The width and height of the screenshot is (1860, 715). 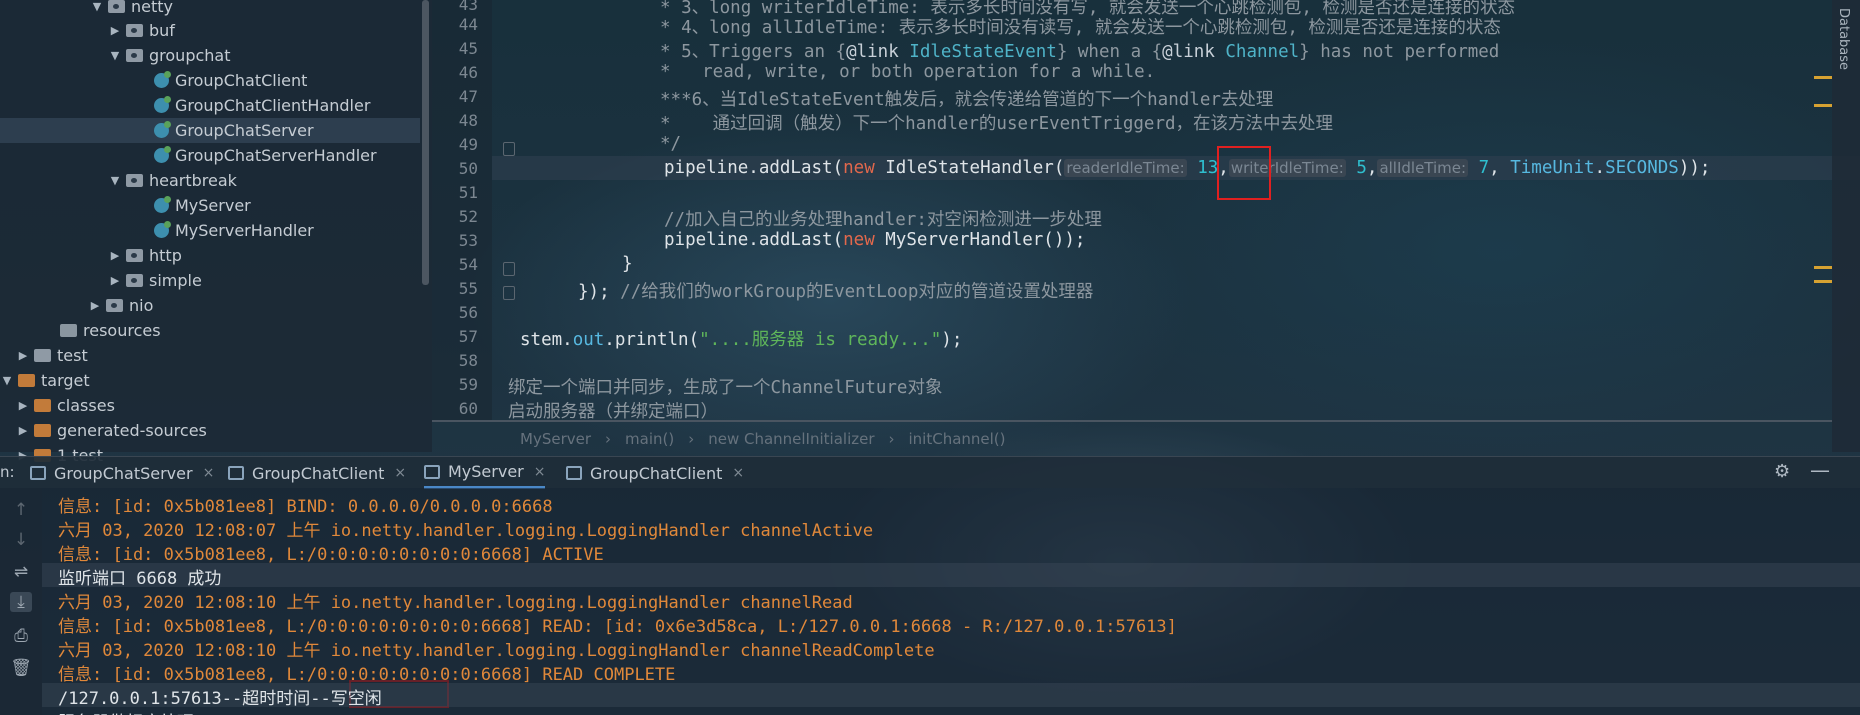 What do you see at coordinates (210, 155) in the screenshot?
I see `tree-item-groupchatserverhandler: GroupChatServerHandler` at bounding box center [210, 155].